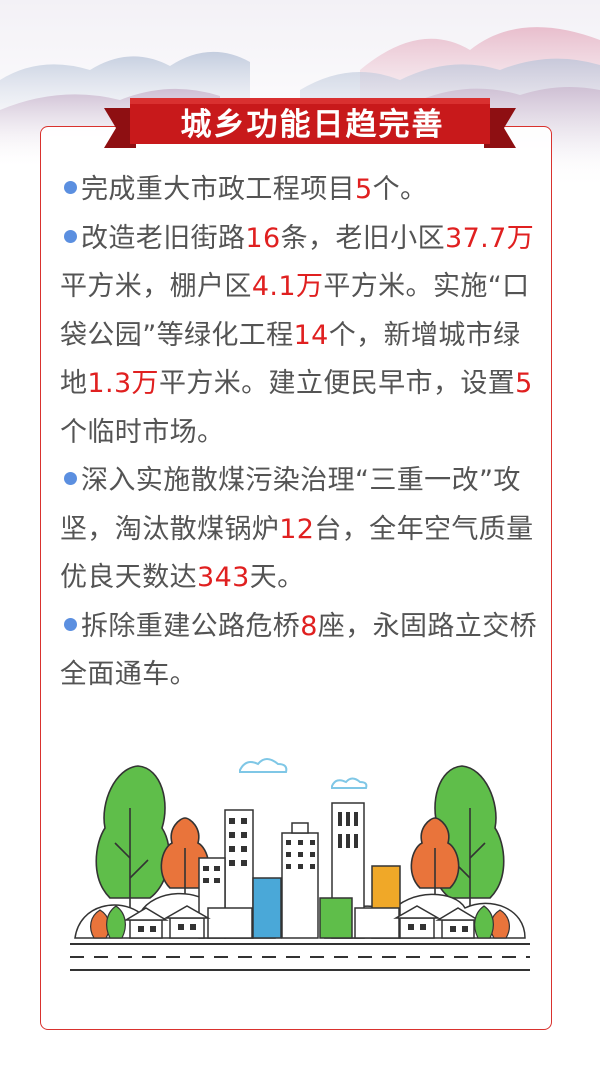  What do you see at coordinates (337, 383) in the screenshot?
I see `paragraph-text: 平方米。建立便民早市，设置` at bounding box center [337, 383].